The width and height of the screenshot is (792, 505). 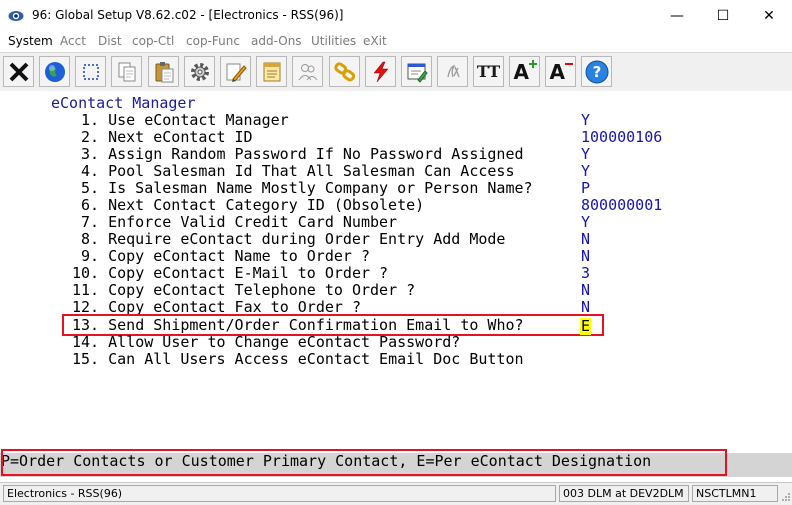 What do you see at coordinates (375, 41) in the screenshot?
I see `menu-exit: eXit` at bounding box center [375, 41].